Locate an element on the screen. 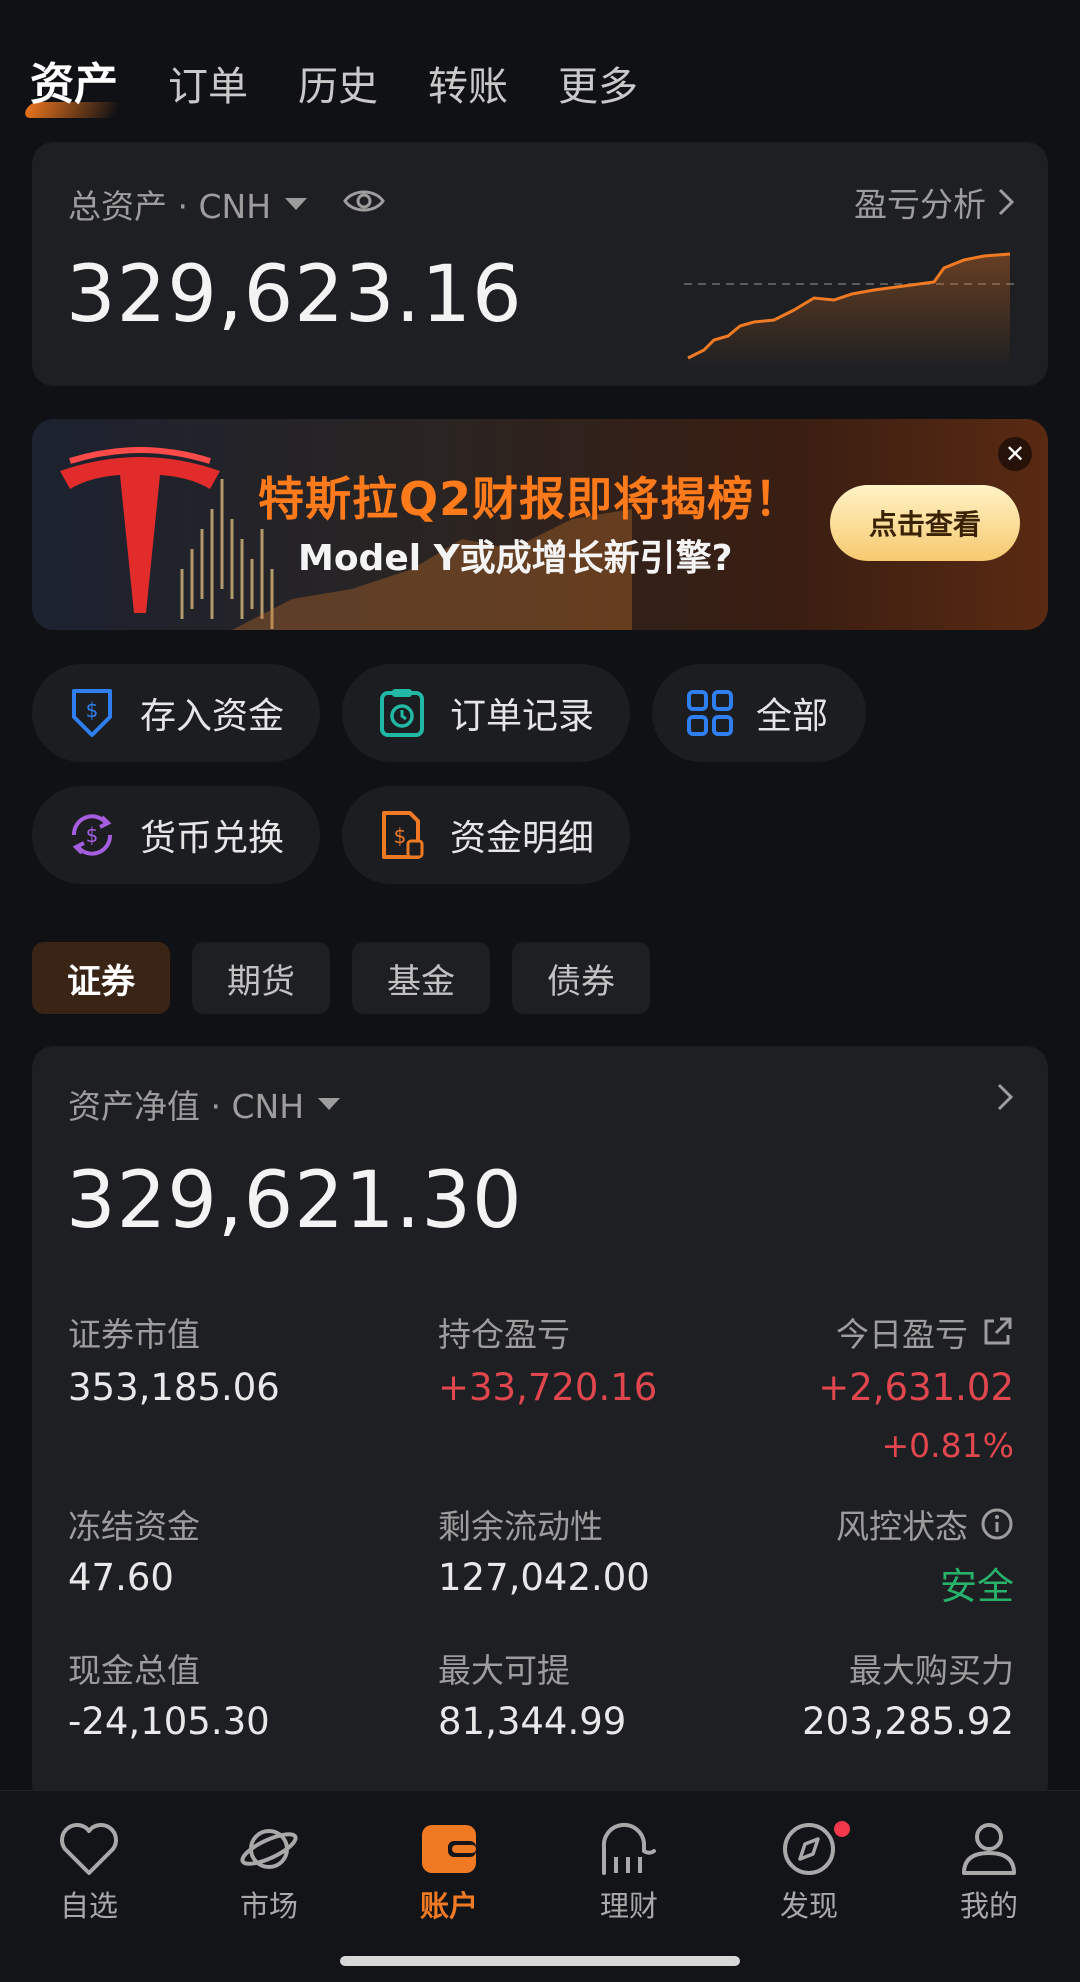 This screenshot has height=1982, width=1080. asset-trend-sparkline is located at coordinates (849, 303).